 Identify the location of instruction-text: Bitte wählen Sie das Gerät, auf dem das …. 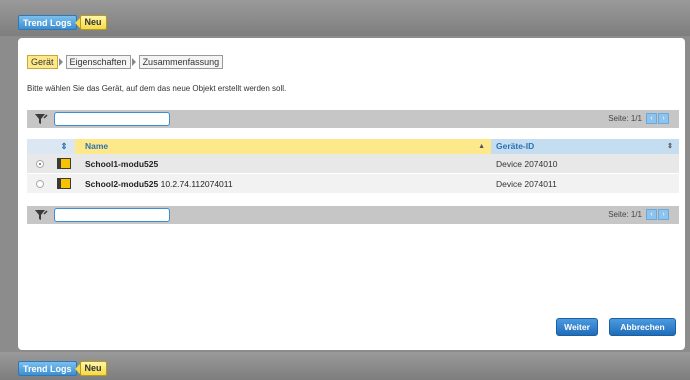
(157, 88).